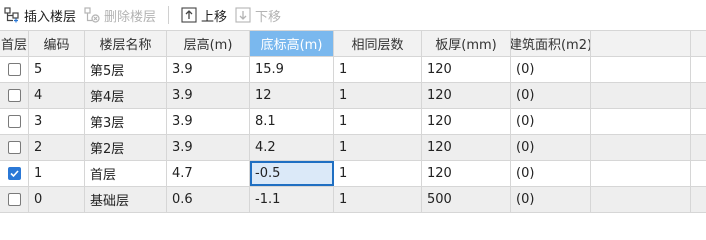  What do you see at coordinates (208, 173) in the screenshot?
I see `floor-height-cell: 4.7` at bounding box center [208, 173].